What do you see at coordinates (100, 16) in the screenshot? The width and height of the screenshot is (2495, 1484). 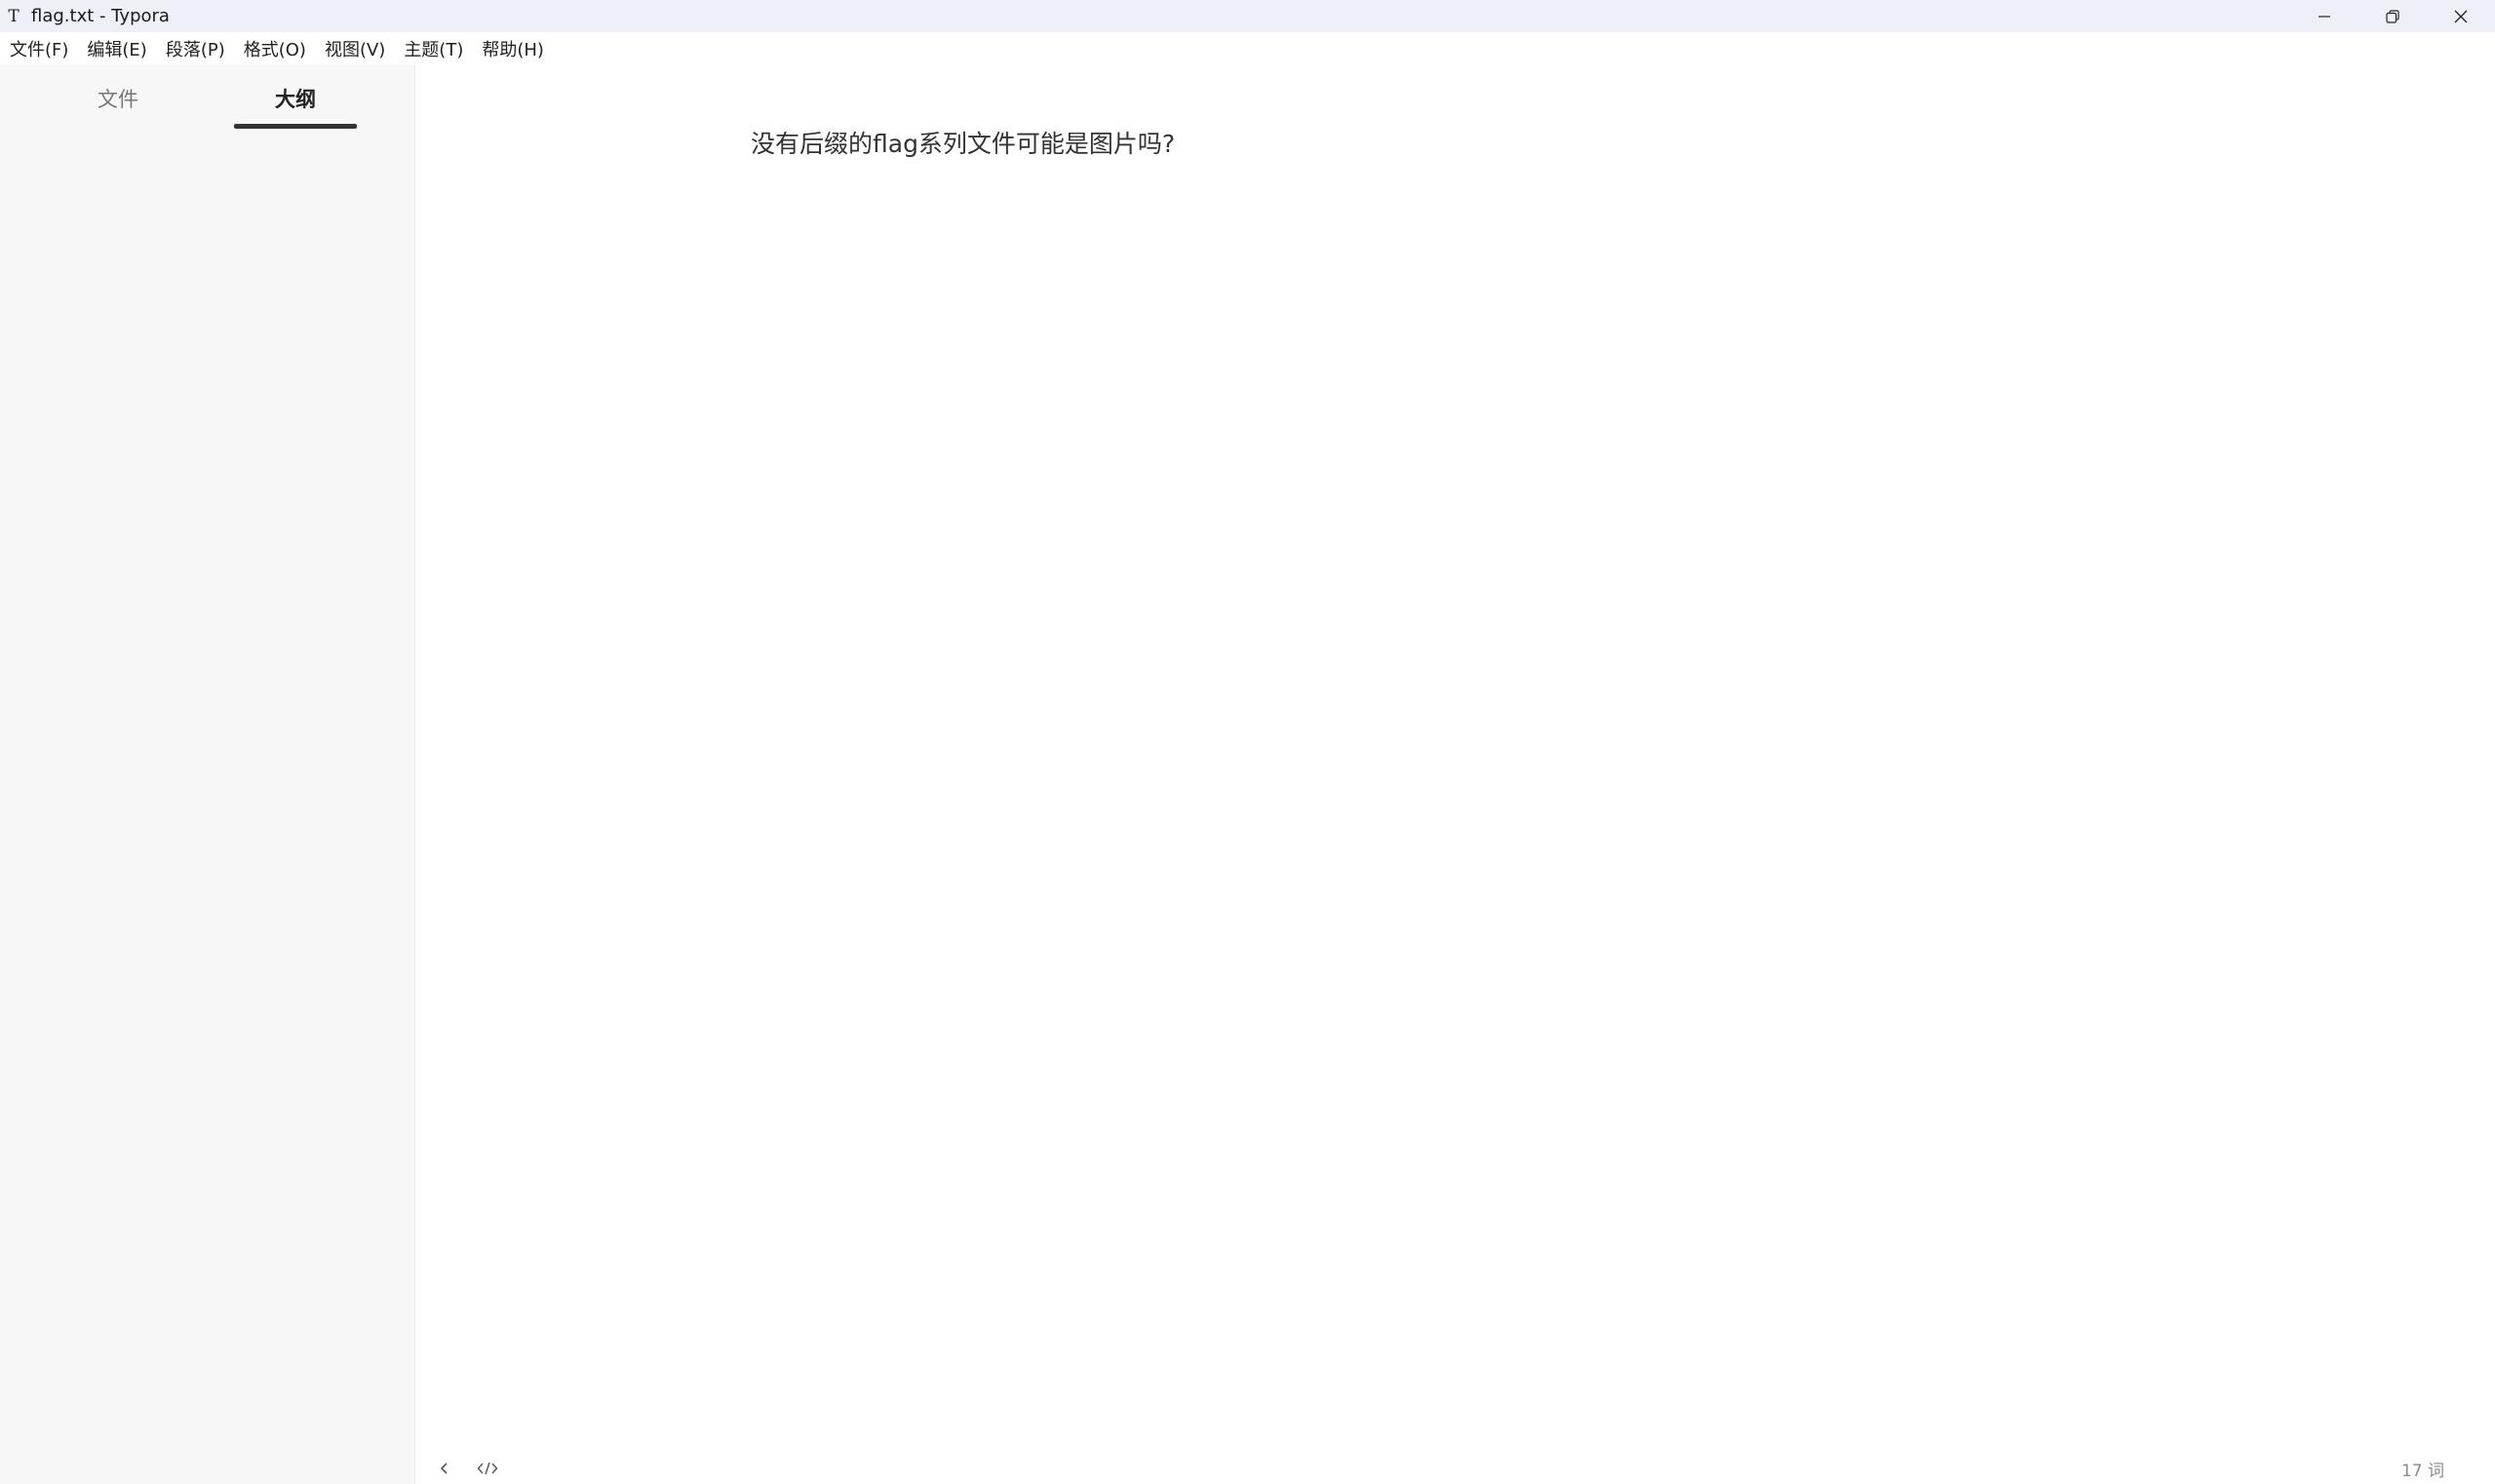 I see `window-title: flag.txt - Typora` at bounding box center [100, 16].